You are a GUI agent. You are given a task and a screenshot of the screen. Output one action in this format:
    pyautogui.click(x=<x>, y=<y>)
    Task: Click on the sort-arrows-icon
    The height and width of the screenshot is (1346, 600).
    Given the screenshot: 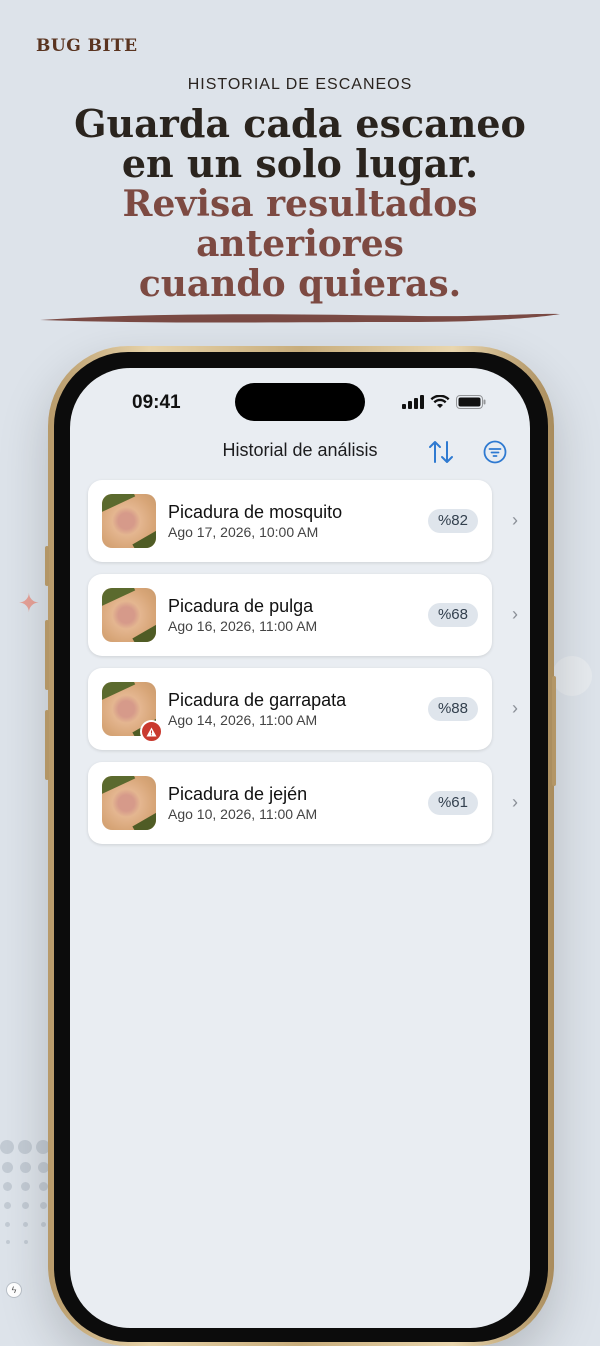 What is the action you would take?
    pyautogui.click(x=441, y=452)
    